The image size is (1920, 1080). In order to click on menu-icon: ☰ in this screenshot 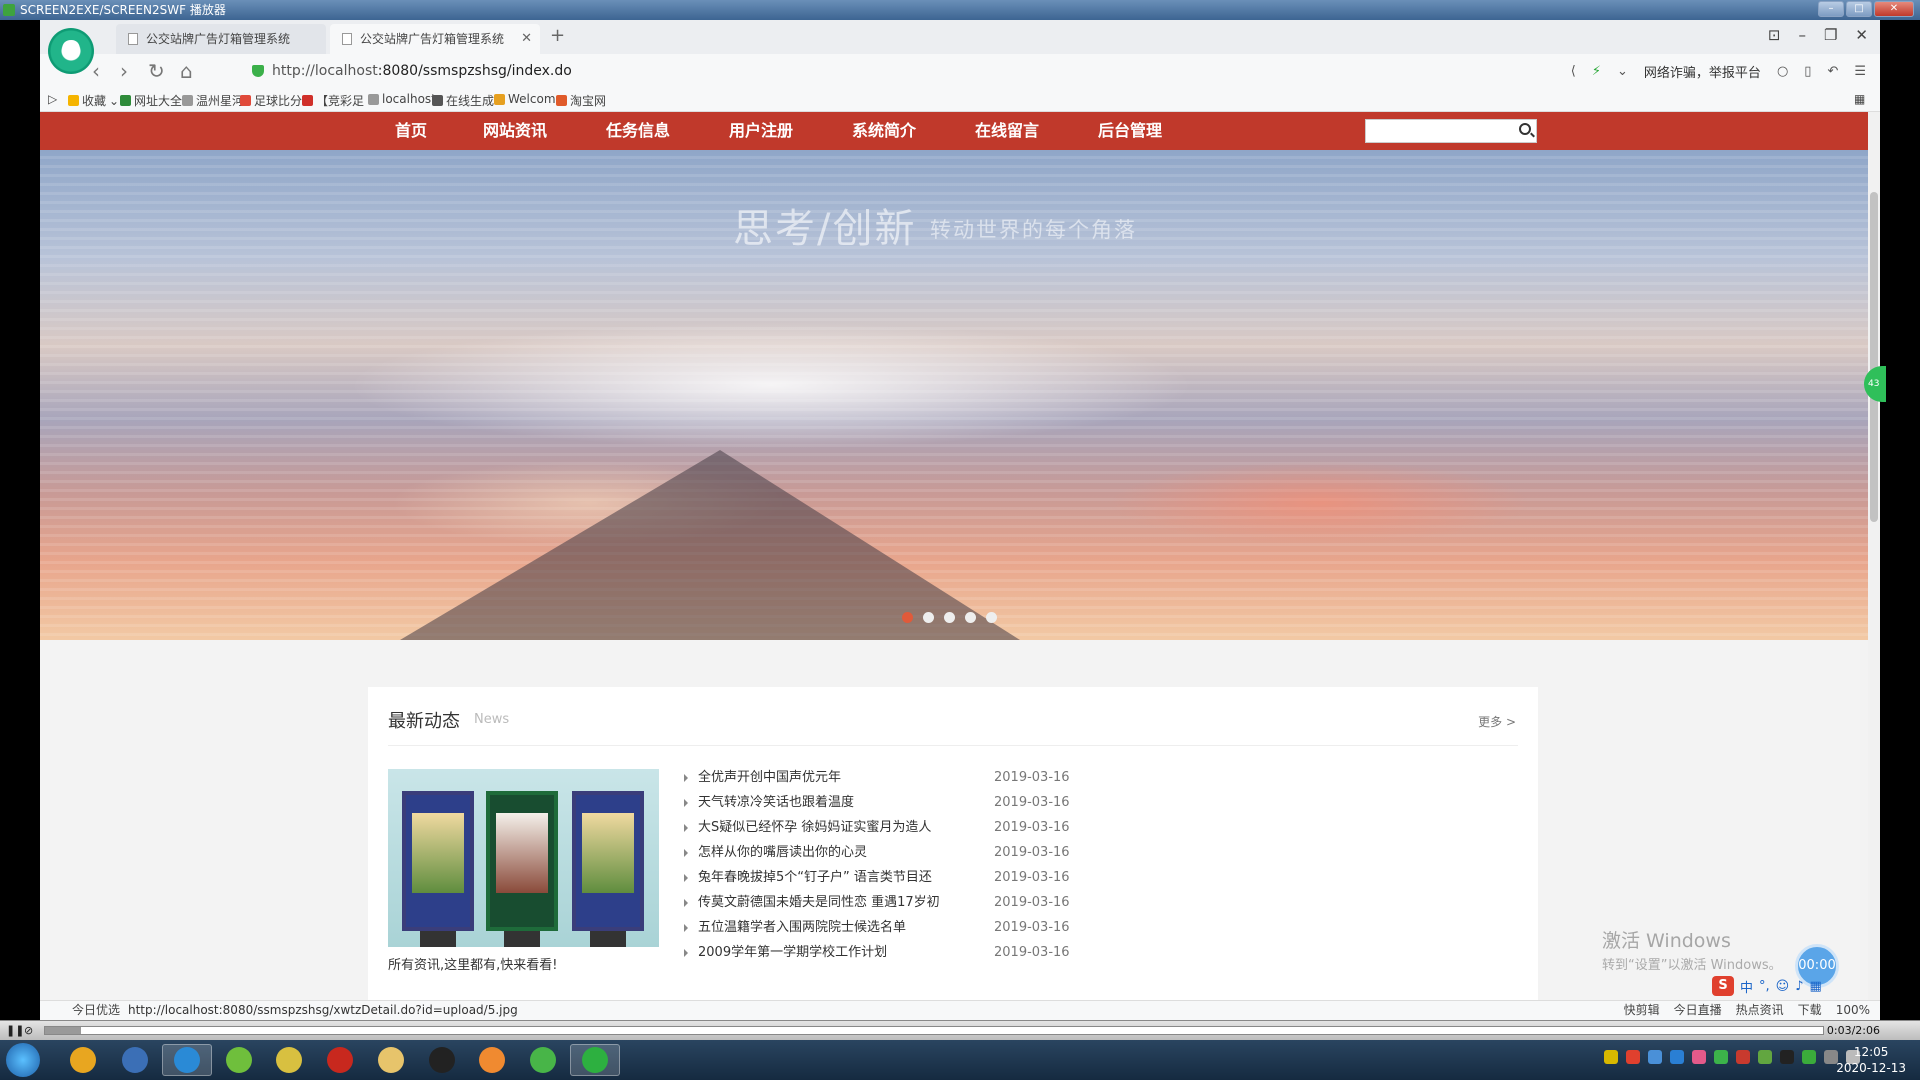, I will do `click(1860, 71)`.